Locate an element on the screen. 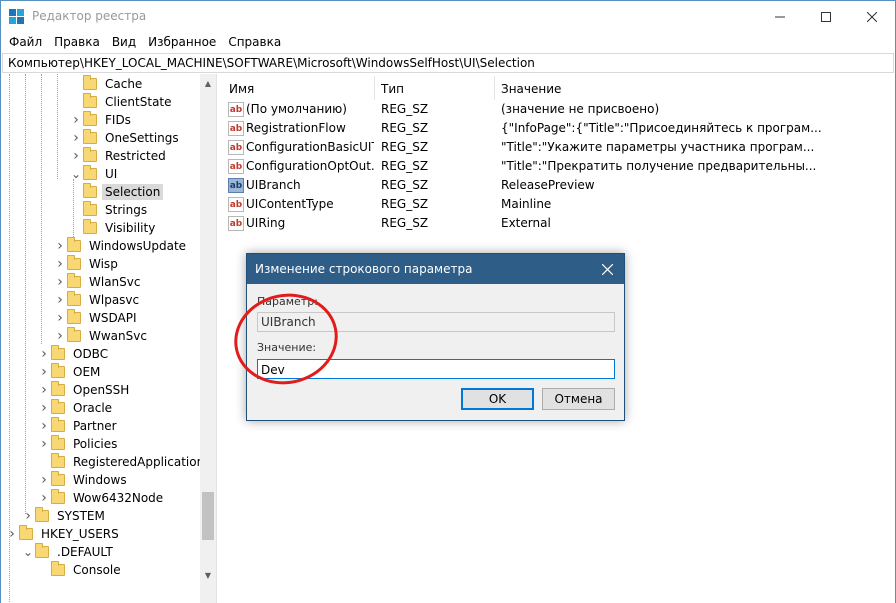 This screenshot has height=603, width=896. menu-help: Справка is located at coordinates (254, 42).